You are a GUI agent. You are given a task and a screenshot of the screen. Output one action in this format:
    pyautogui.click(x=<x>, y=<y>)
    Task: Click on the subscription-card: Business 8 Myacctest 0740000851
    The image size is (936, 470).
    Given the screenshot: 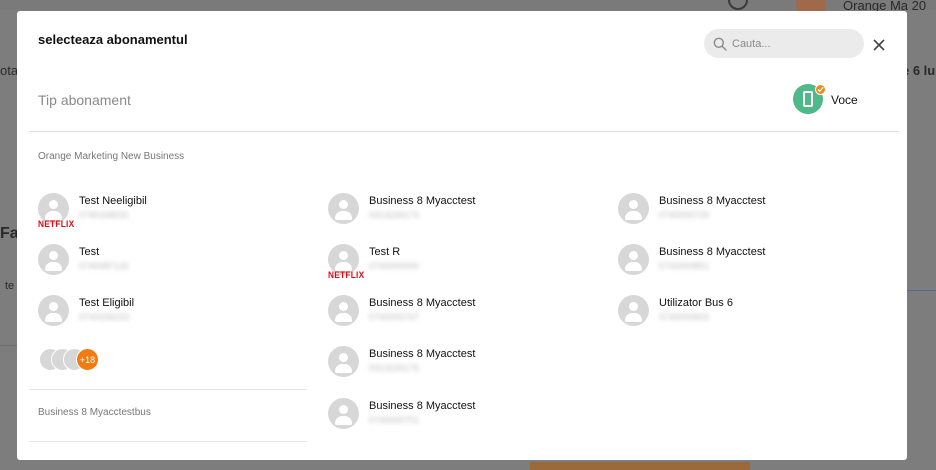 What is the action you would take?
    pyautogui.click(x=748, y=264)
    